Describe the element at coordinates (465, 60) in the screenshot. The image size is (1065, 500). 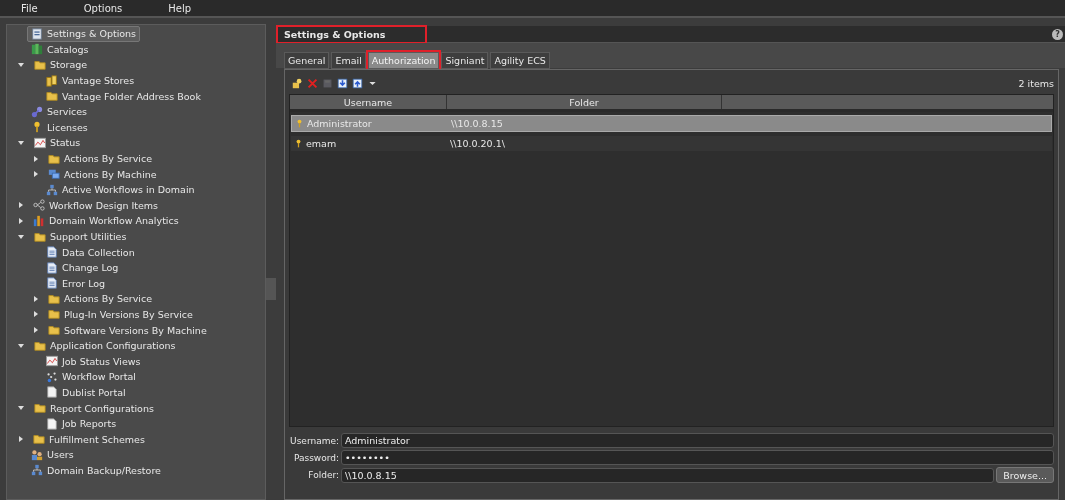
I see `tab: Signiant` at that location.